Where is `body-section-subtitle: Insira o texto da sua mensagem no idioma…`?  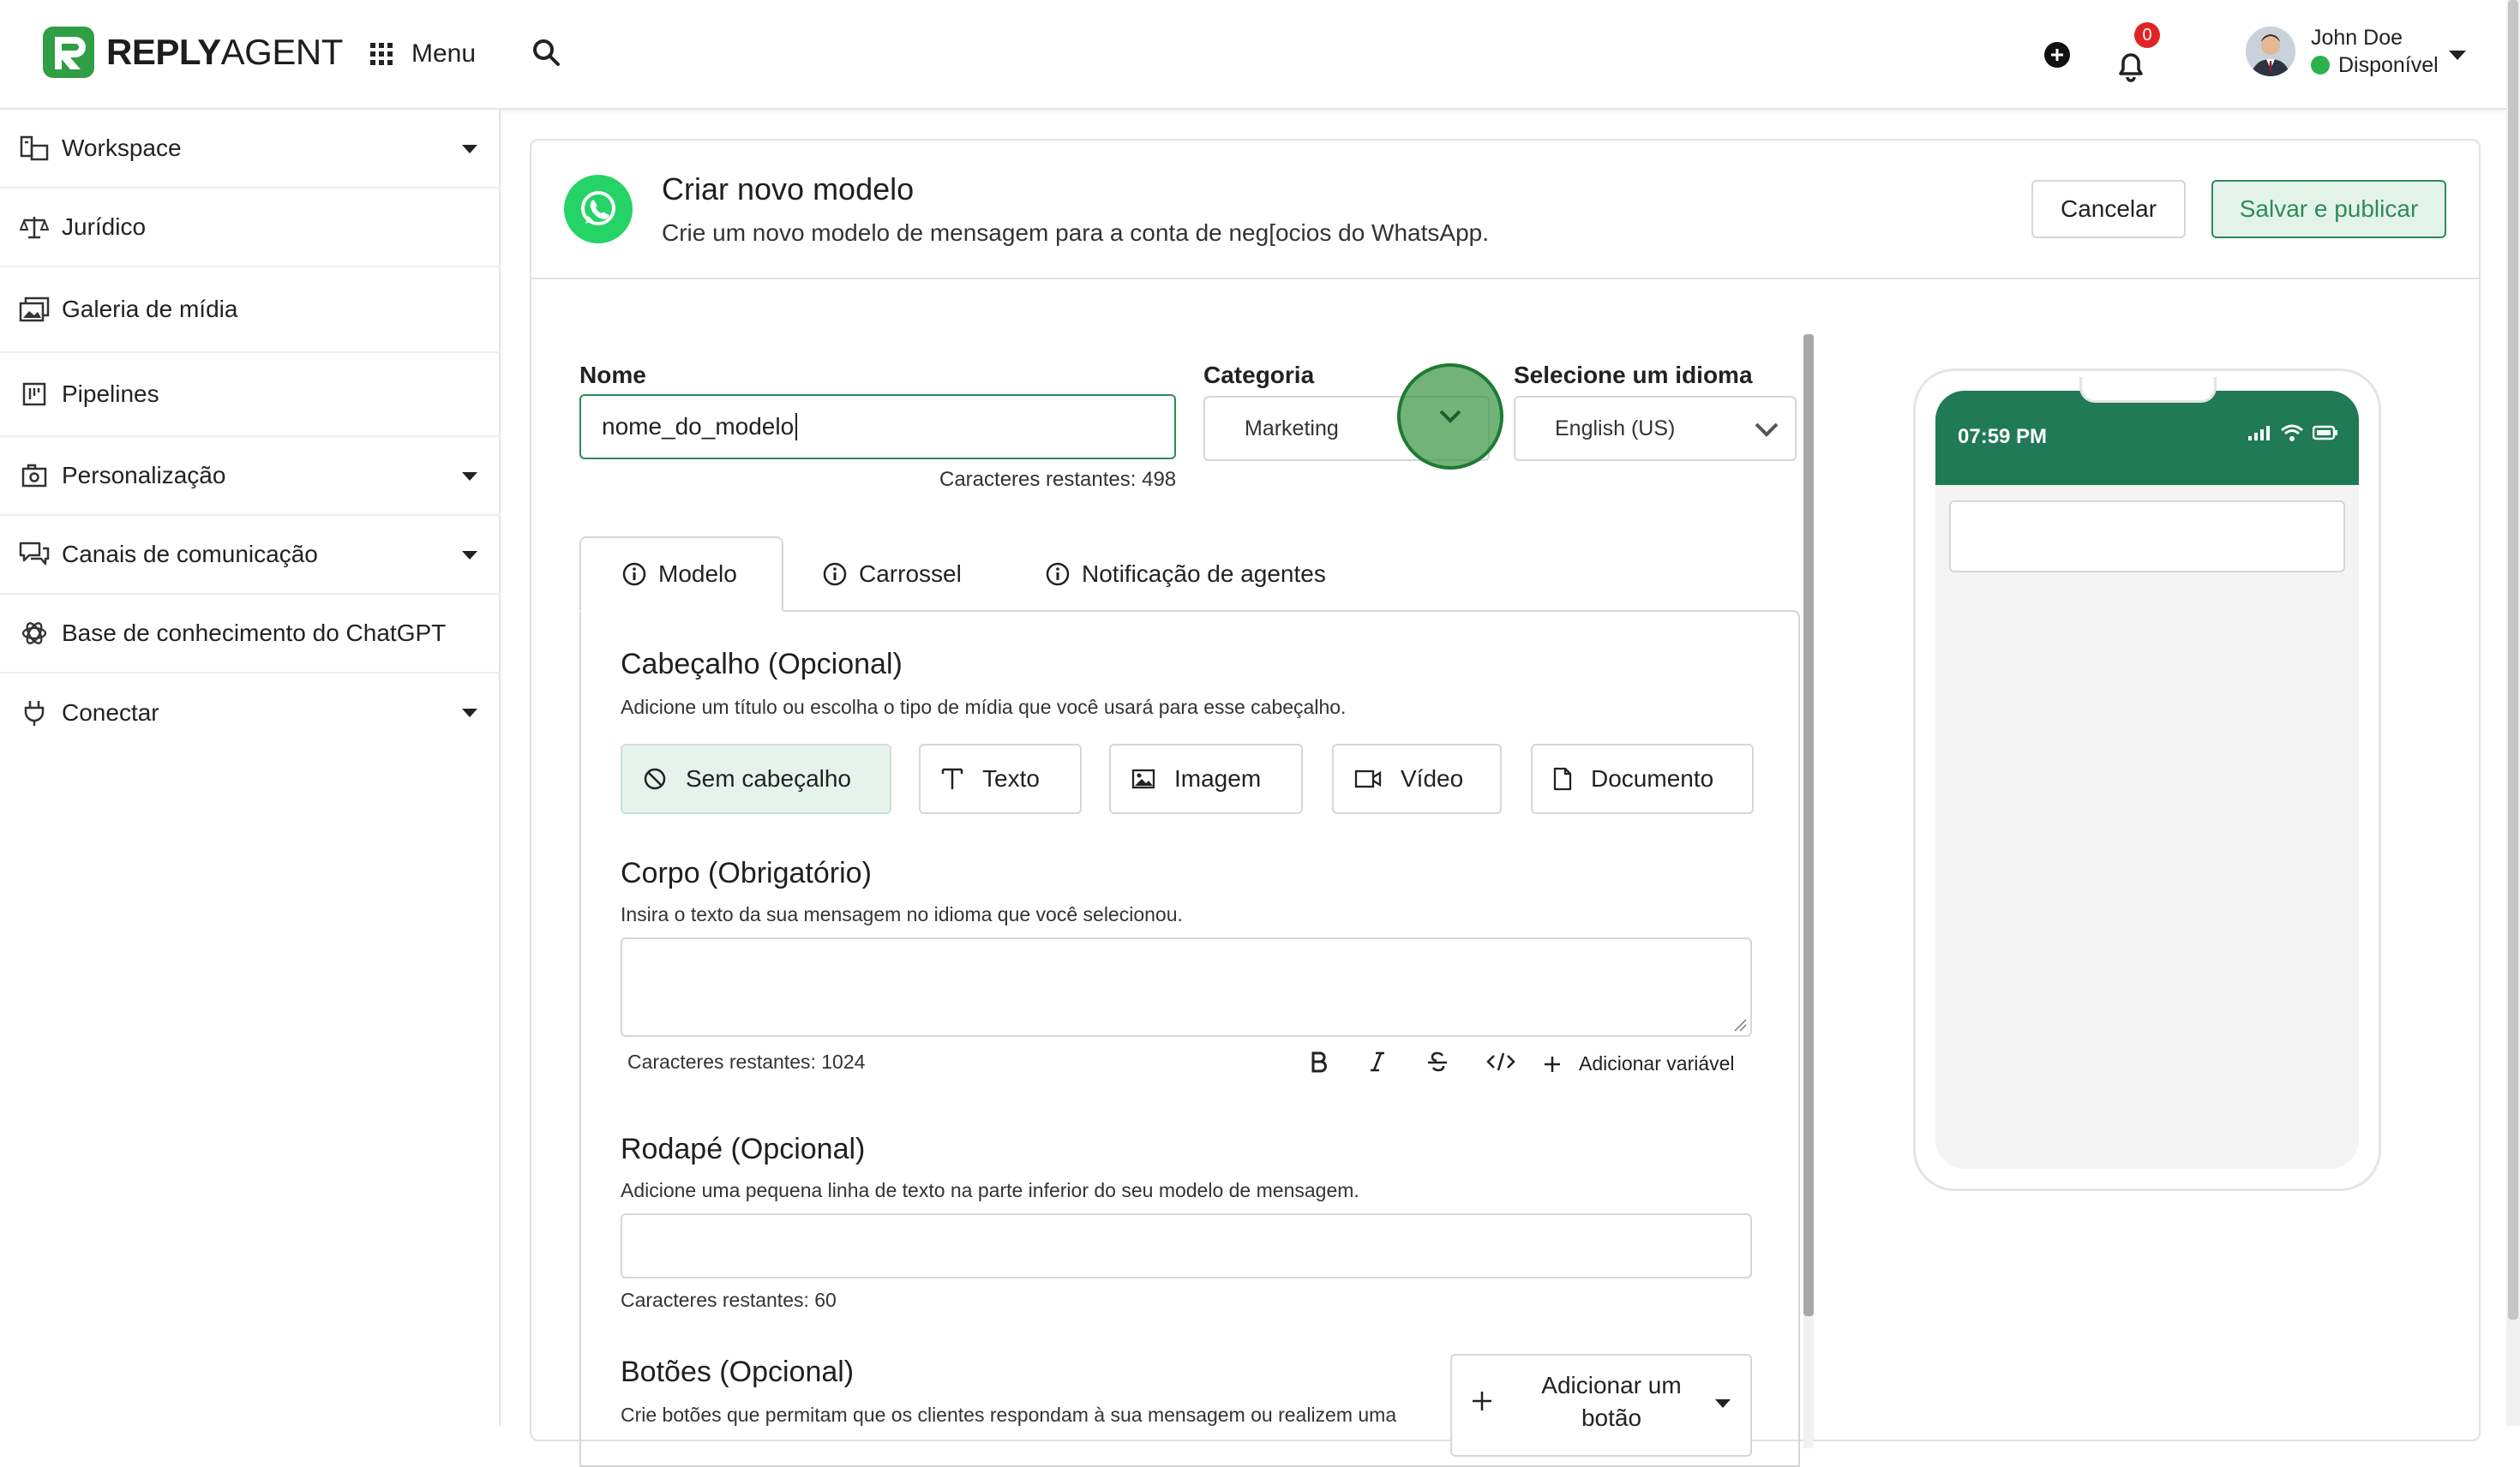
body-section-subtitle: Insira o texto da sua mensagem no idioma… is located at coordinates (902, 914).